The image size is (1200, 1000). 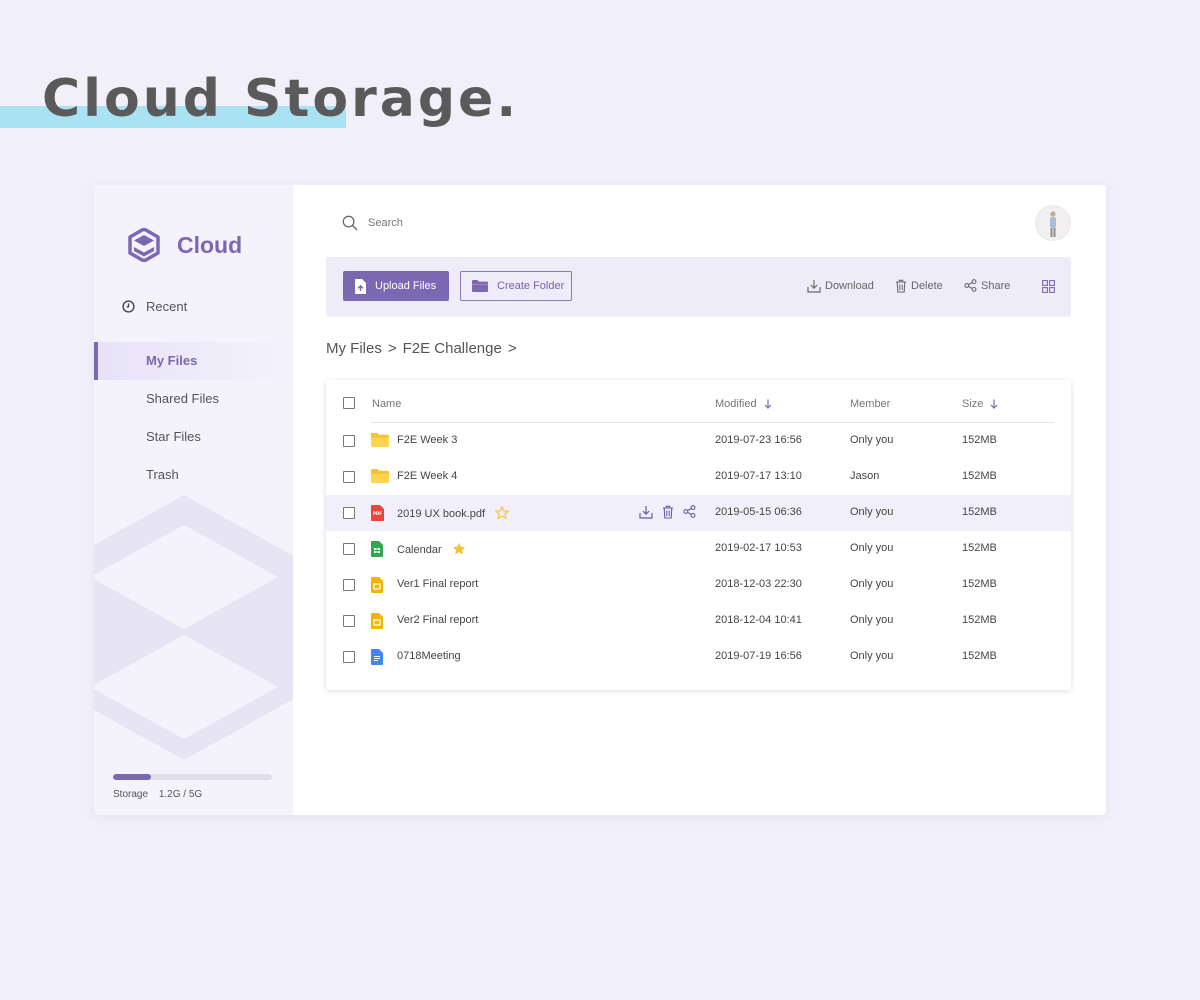 I want to click on storage-bar-fill, so click(x=132, y=777).